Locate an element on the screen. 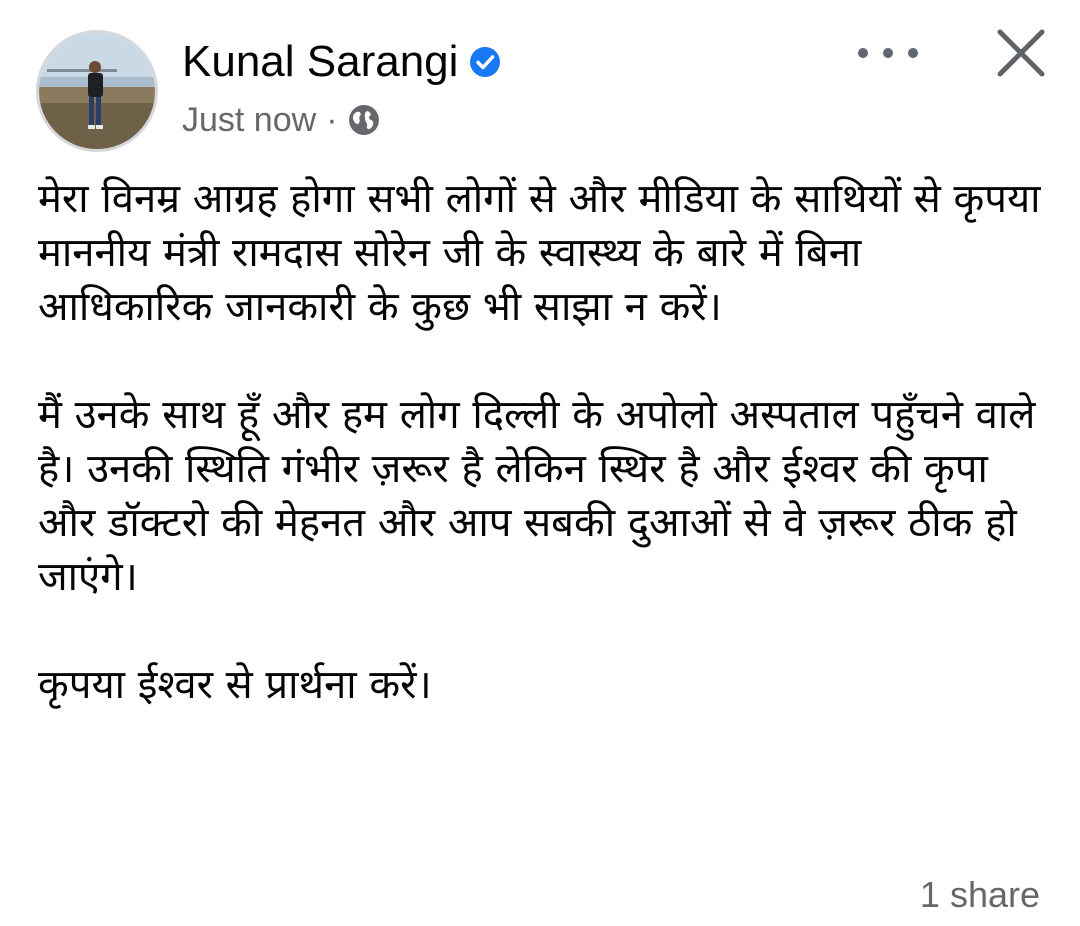 This screenshot has width=1080, height=926. avatar is located at coordinates (97, 91).